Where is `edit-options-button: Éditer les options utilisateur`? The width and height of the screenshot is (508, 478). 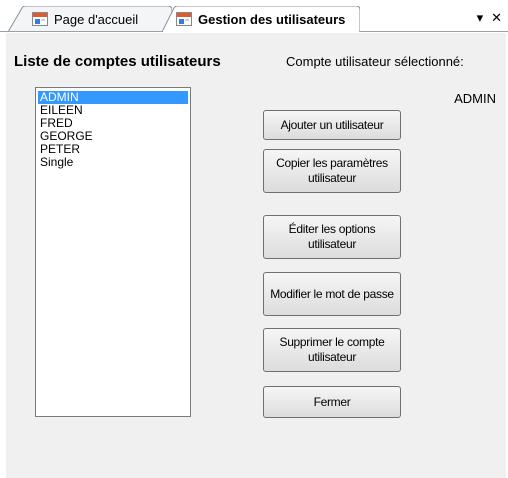
edit-options-button: Éditer les options utilisateur is located at coordinates (332, 237).